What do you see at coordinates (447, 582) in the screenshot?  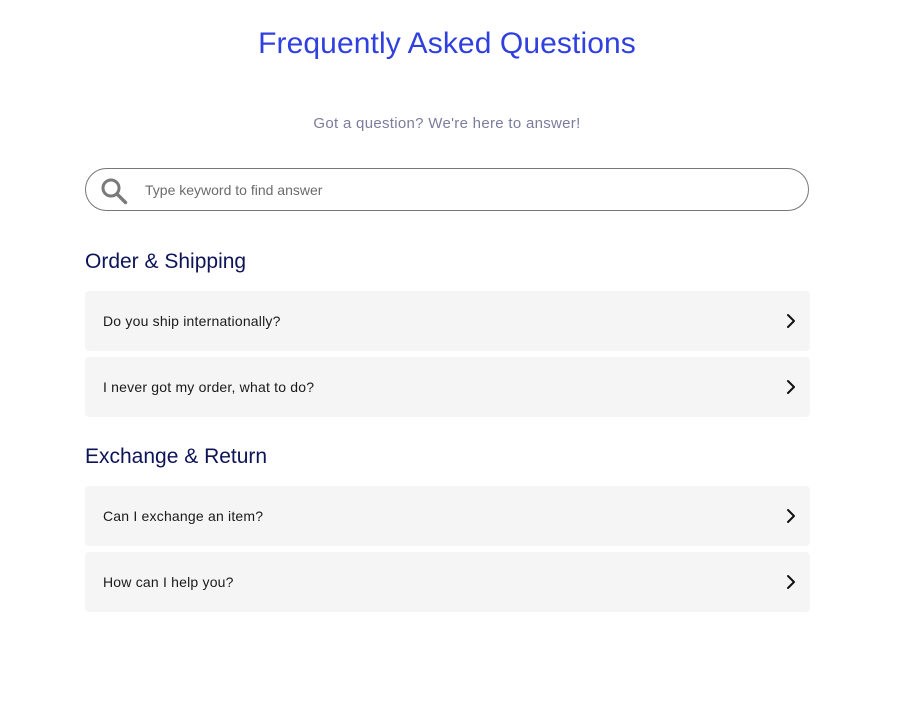 I see `faq-item-help-you: How can I help you?` at bounding box center [447, 582].